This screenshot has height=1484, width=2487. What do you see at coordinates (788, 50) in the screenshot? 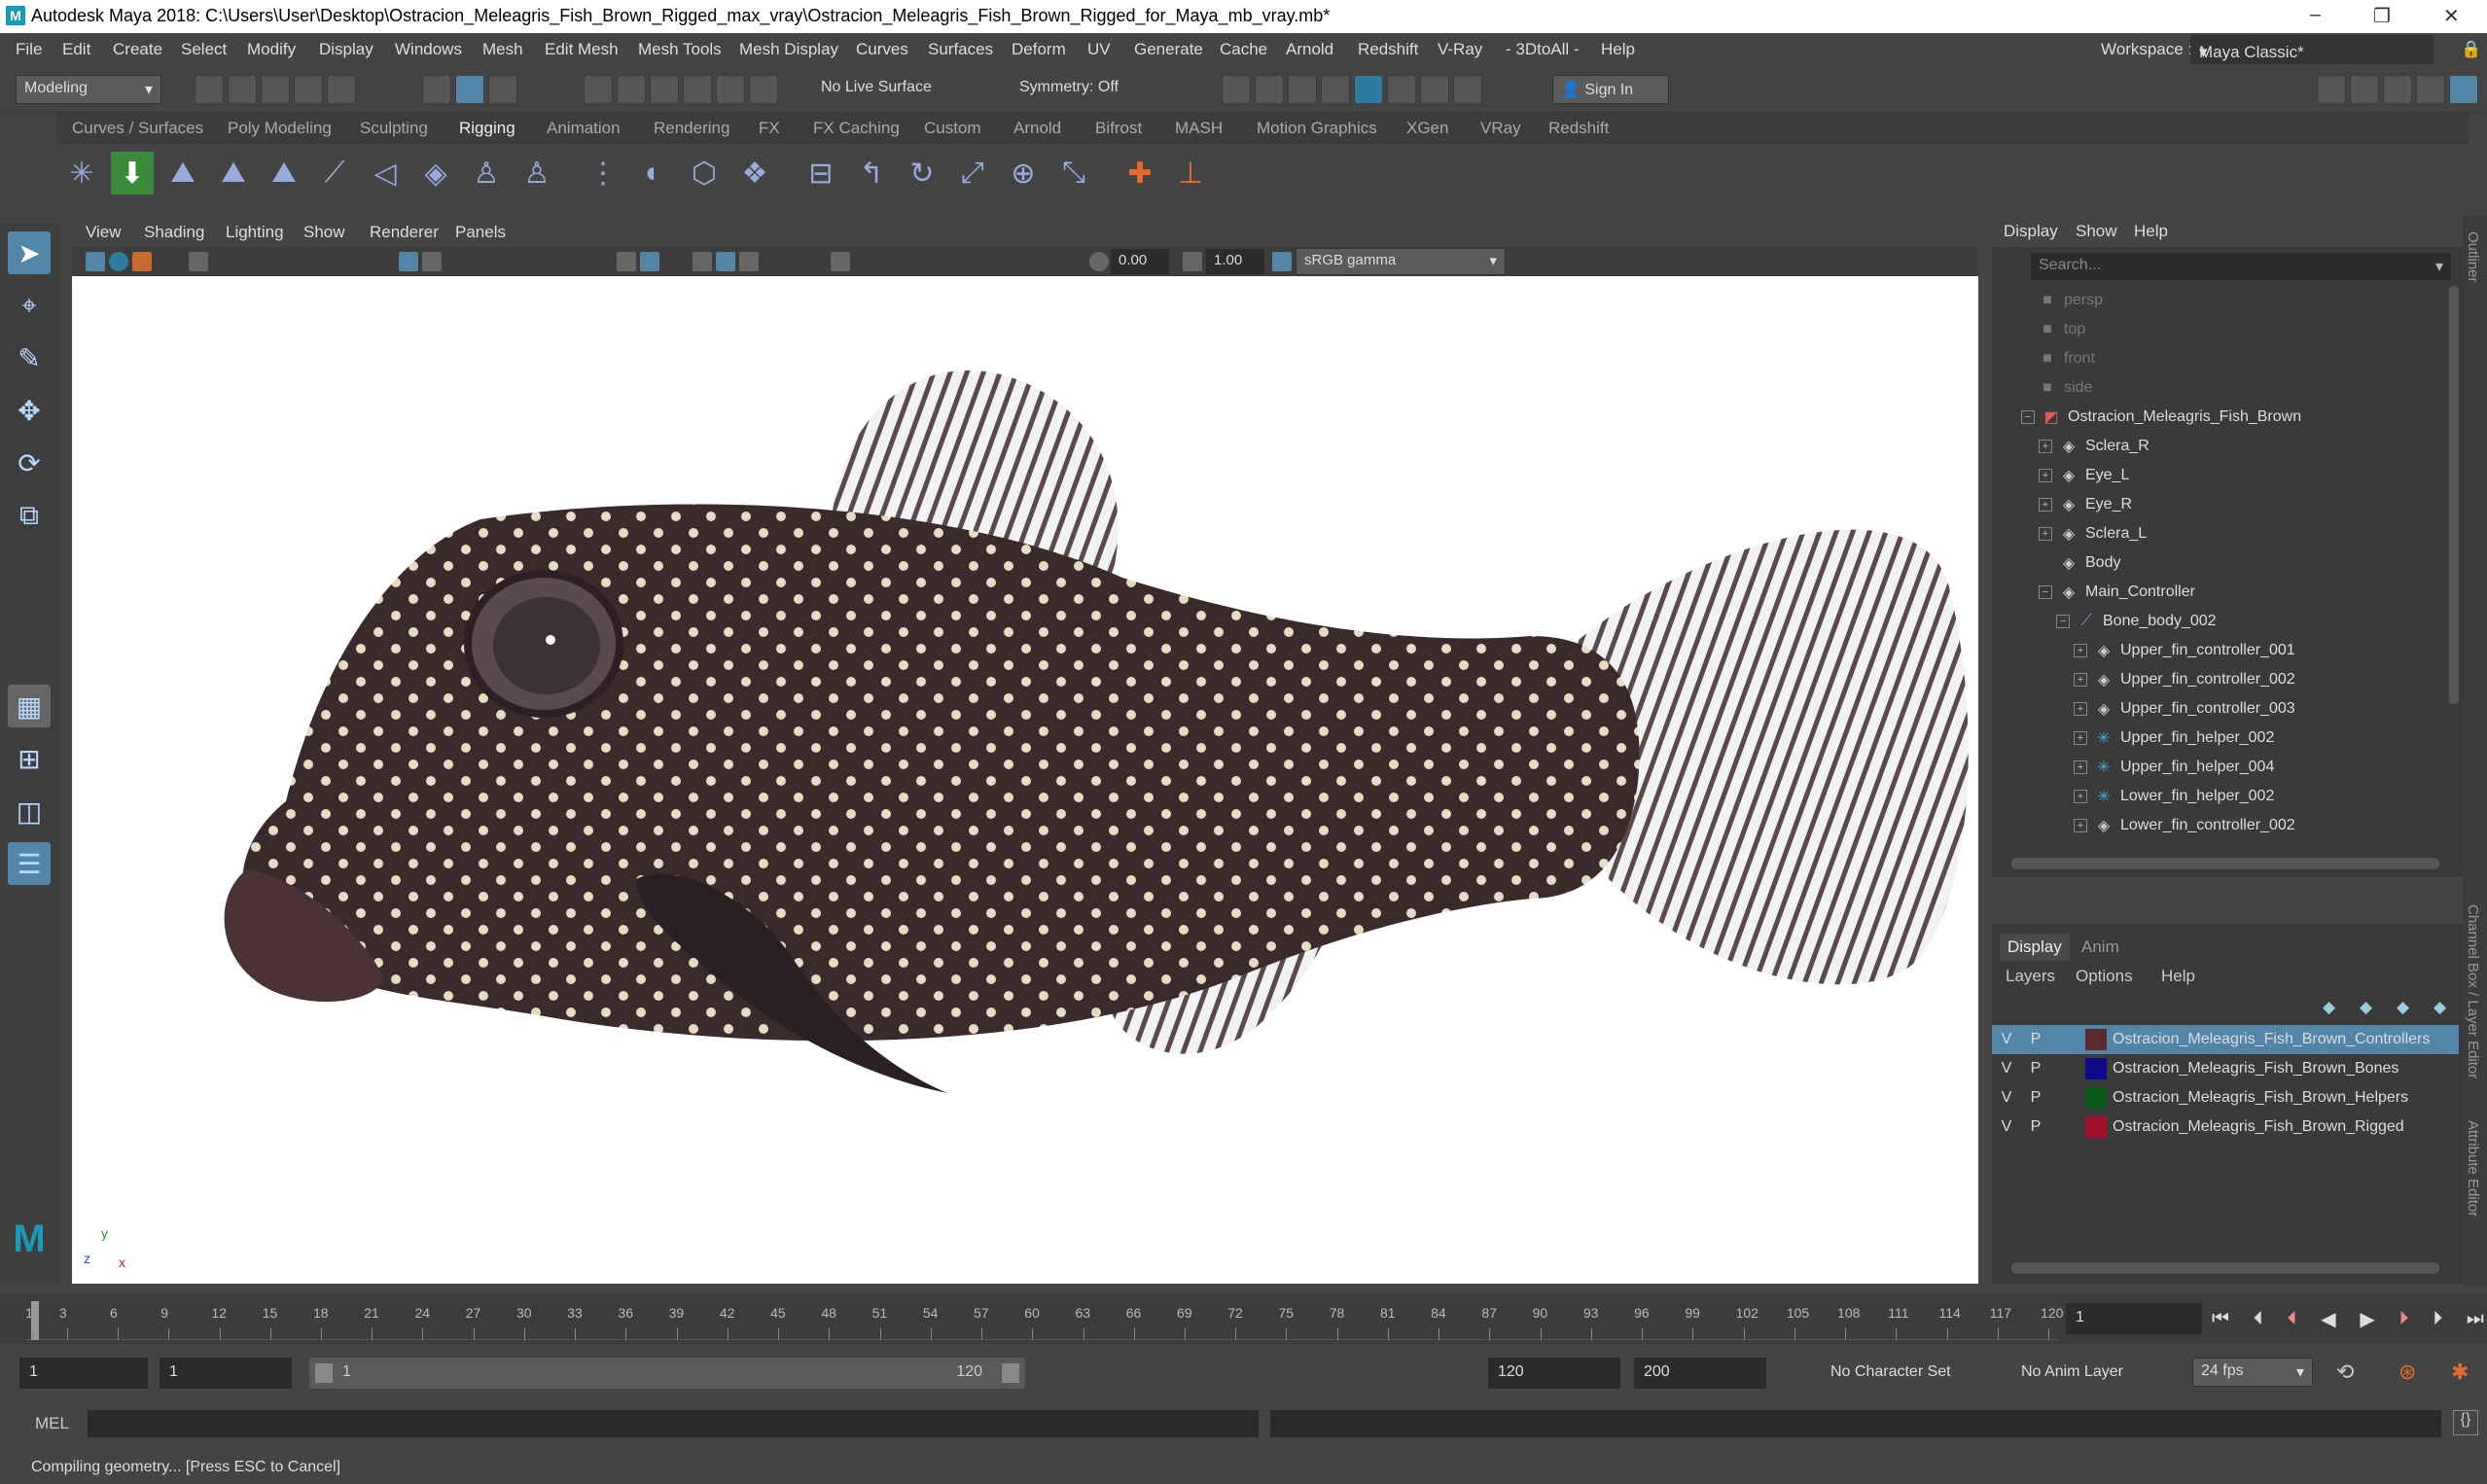
I see `menu-mesh-display: Mesh Display` at bounding box center [788, 50].